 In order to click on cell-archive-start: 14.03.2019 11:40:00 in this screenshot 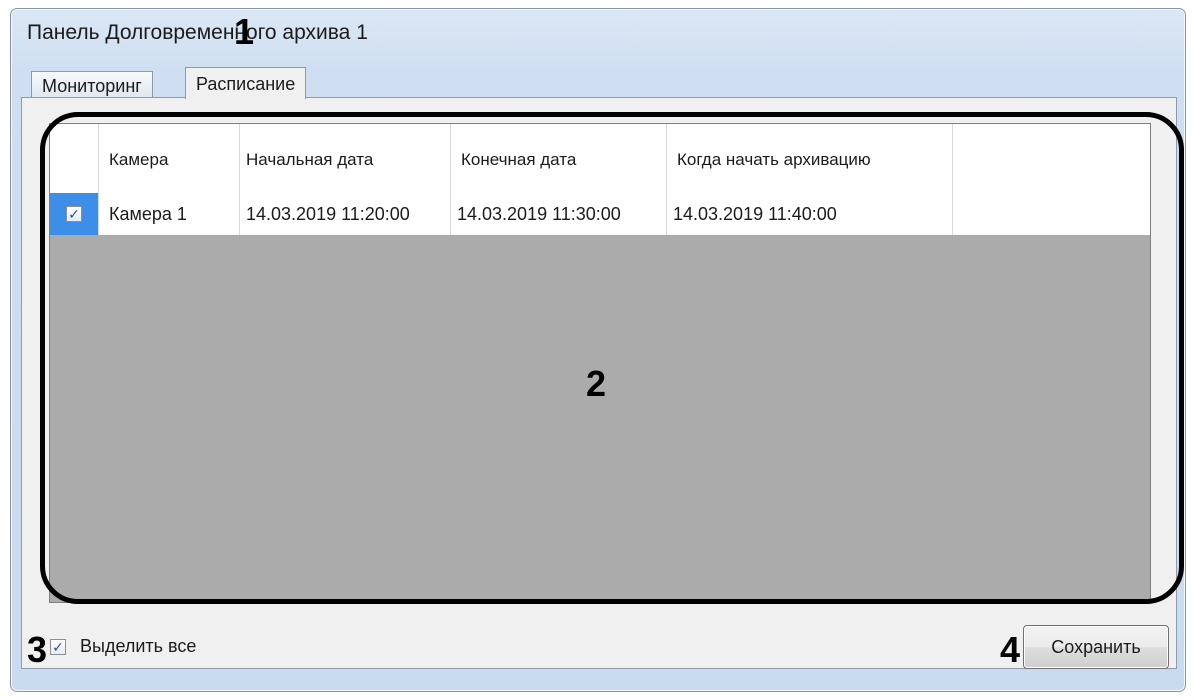, I will do `click(810, 214)`.